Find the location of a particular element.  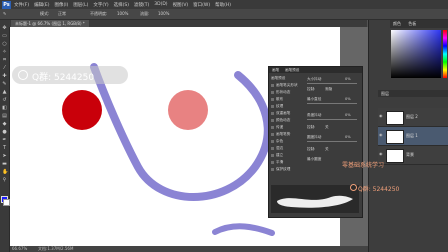

brush-presets-tab: 画笔预设 is located at coordinates (292, 70).